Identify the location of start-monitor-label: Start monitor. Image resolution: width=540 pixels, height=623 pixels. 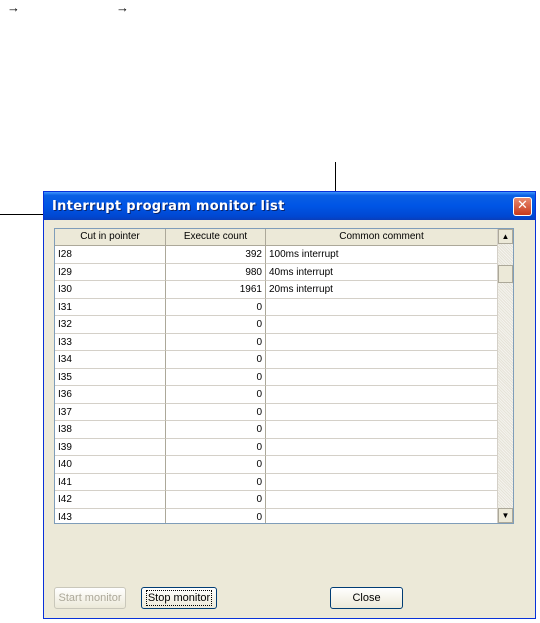
(90, 598).